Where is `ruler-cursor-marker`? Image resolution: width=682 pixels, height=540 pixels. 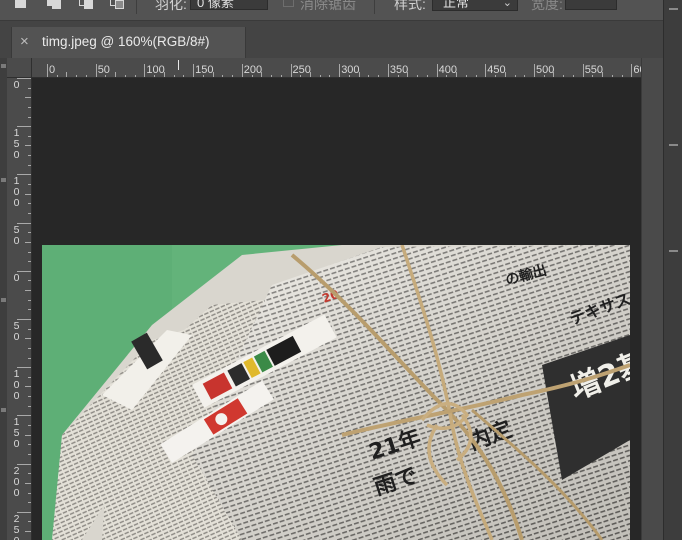
ruler-cursor-marker is located at coordinates (178, 65).